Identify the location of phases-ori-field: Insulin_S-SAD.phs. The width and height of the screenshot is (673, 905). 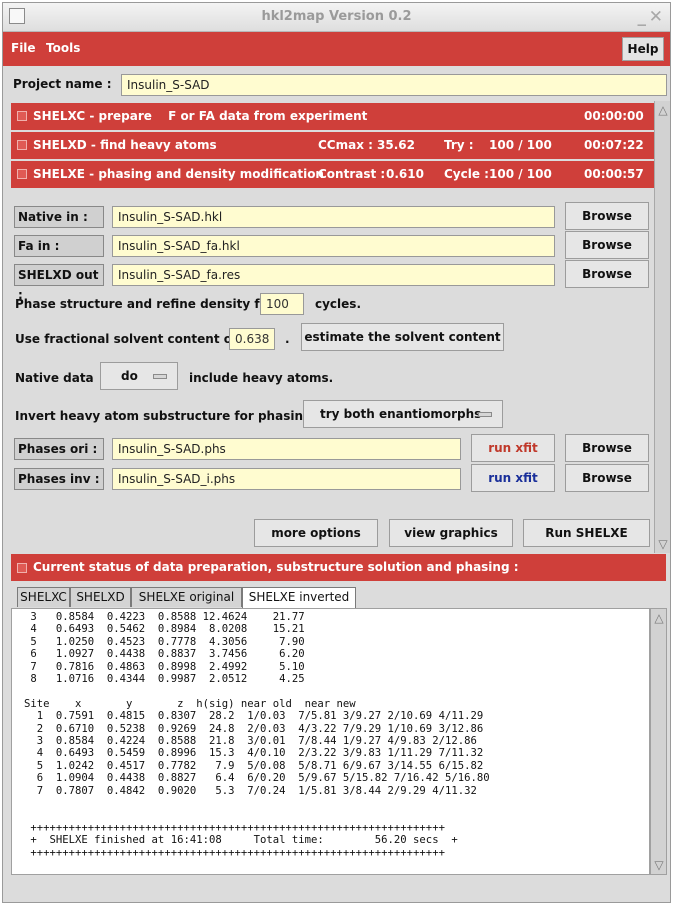
(286, 449).